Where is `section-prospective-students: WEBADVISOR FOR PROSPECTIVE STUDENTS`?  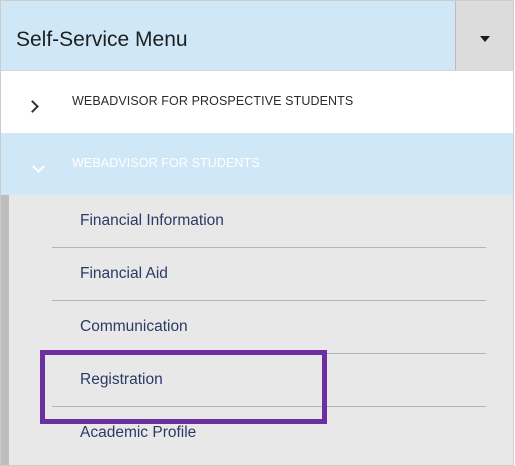 section-prospective-students: WEBADVISOR FOR PROSPECTIVE STUDENTS is located at coordinates (257, 102).